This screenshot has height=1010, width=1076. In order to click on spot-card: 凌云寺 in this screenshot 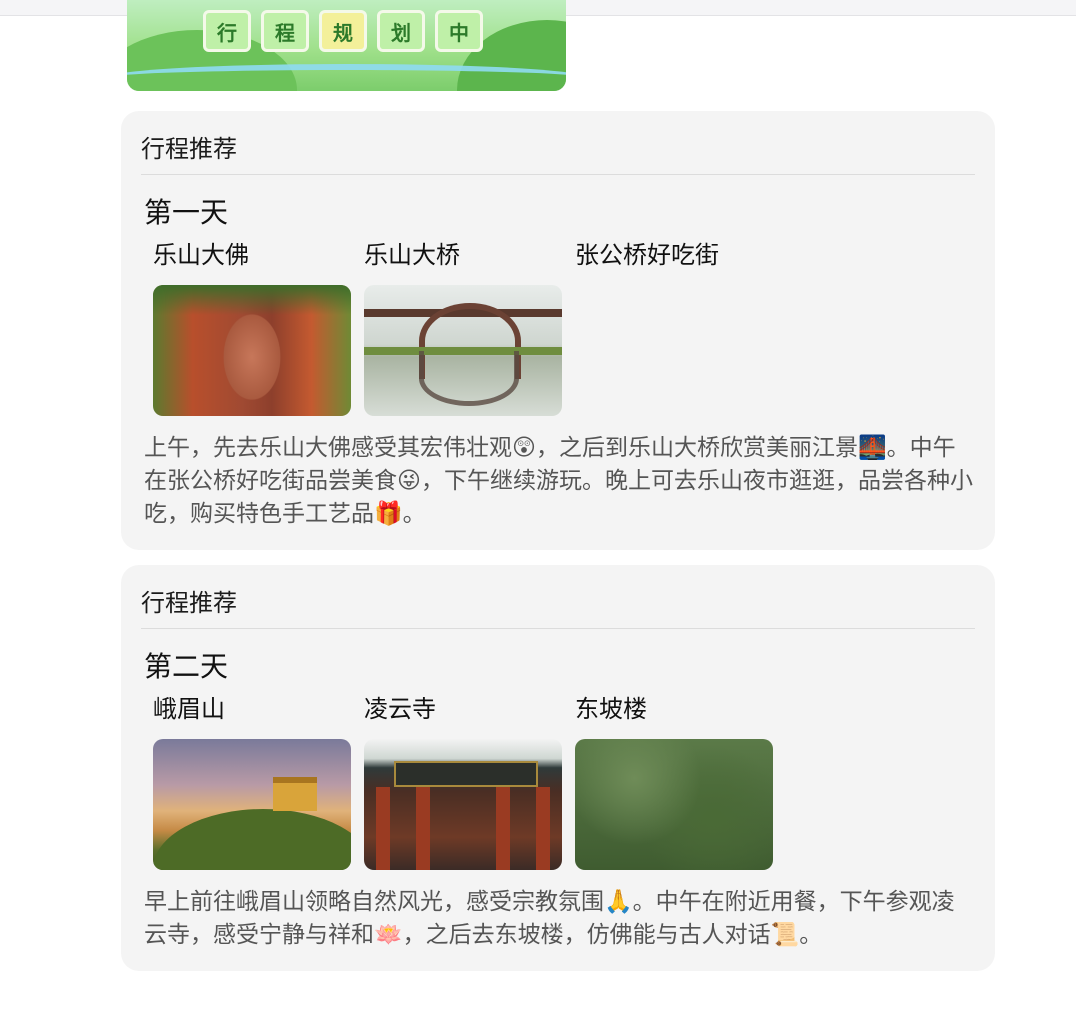, I will do `click(464, 780)`.